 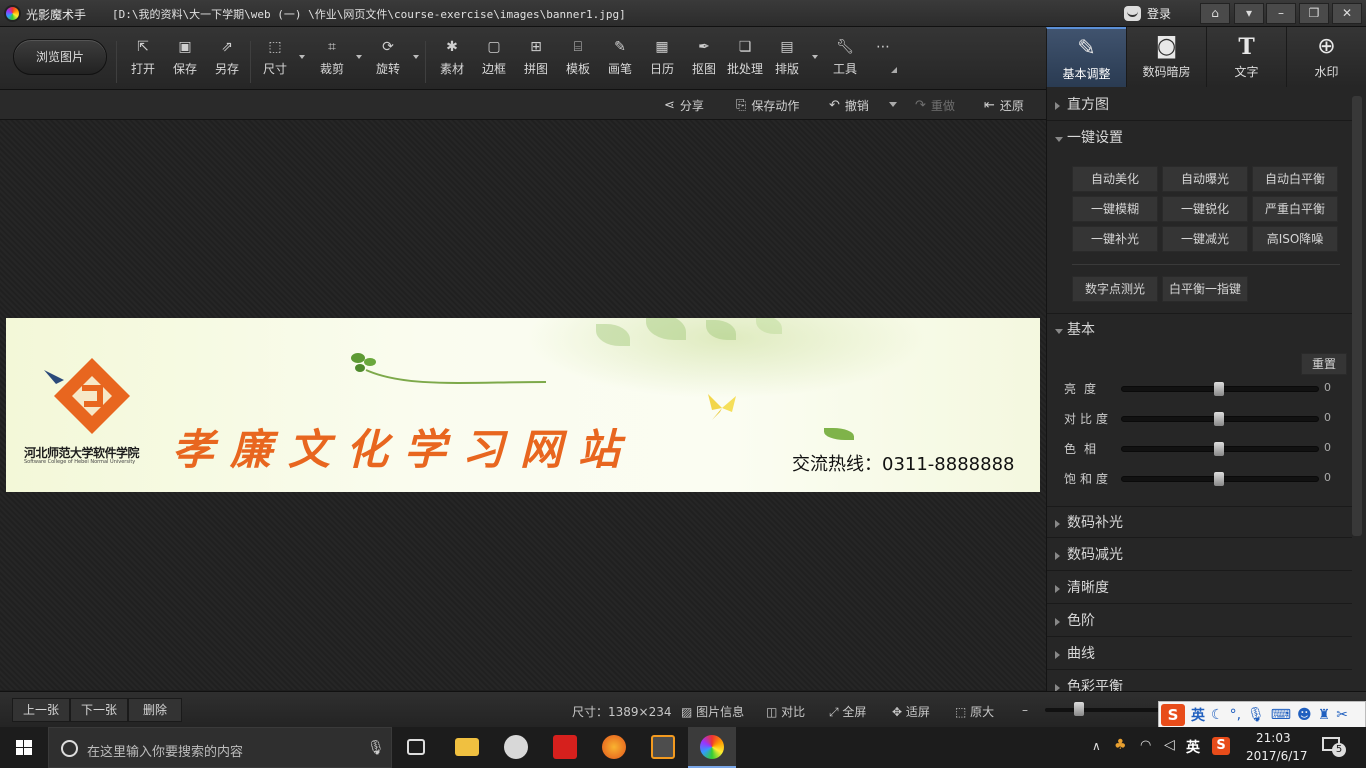 I want to click on calendar-button: ▦ 日历, so click(x=662, y=61).